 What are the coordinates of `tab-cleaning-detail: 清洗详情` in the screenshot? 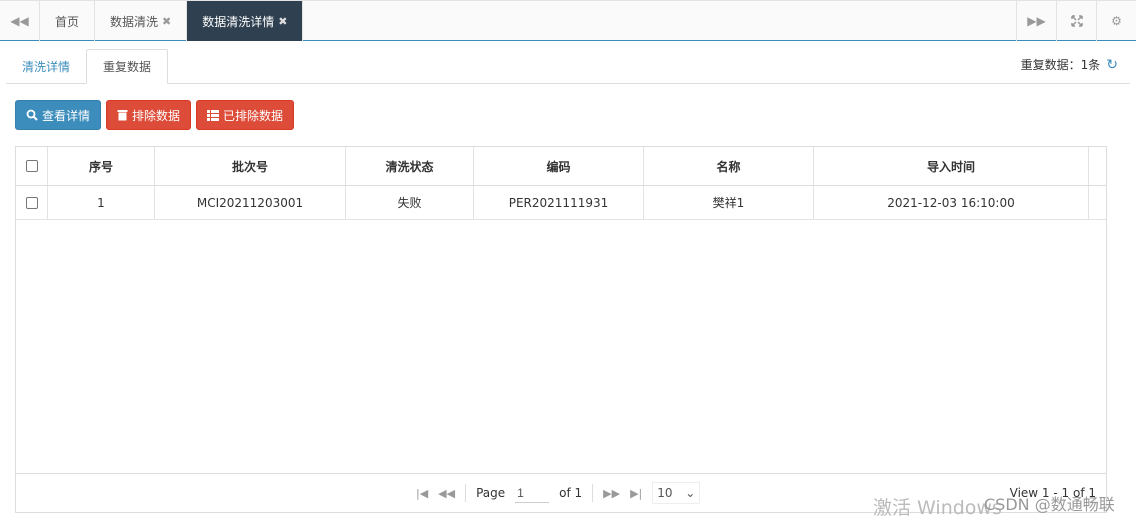 It's located at (46, 66).